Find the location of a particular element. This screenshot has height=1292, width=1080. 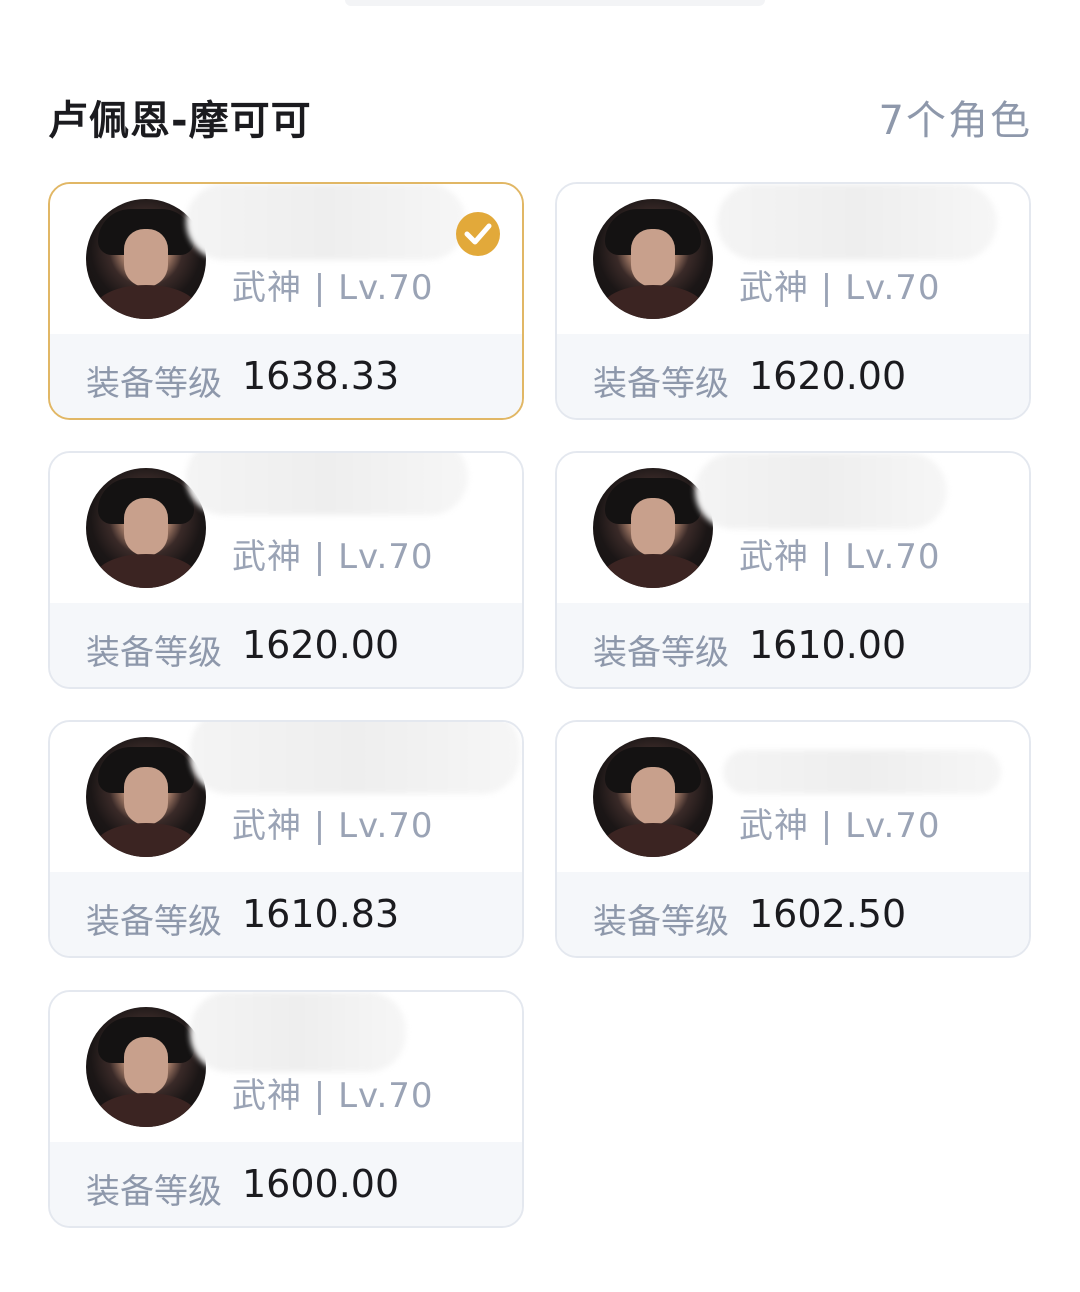

server-title: 卢佩恩-摩可可 is located at coordinates (180, 121).